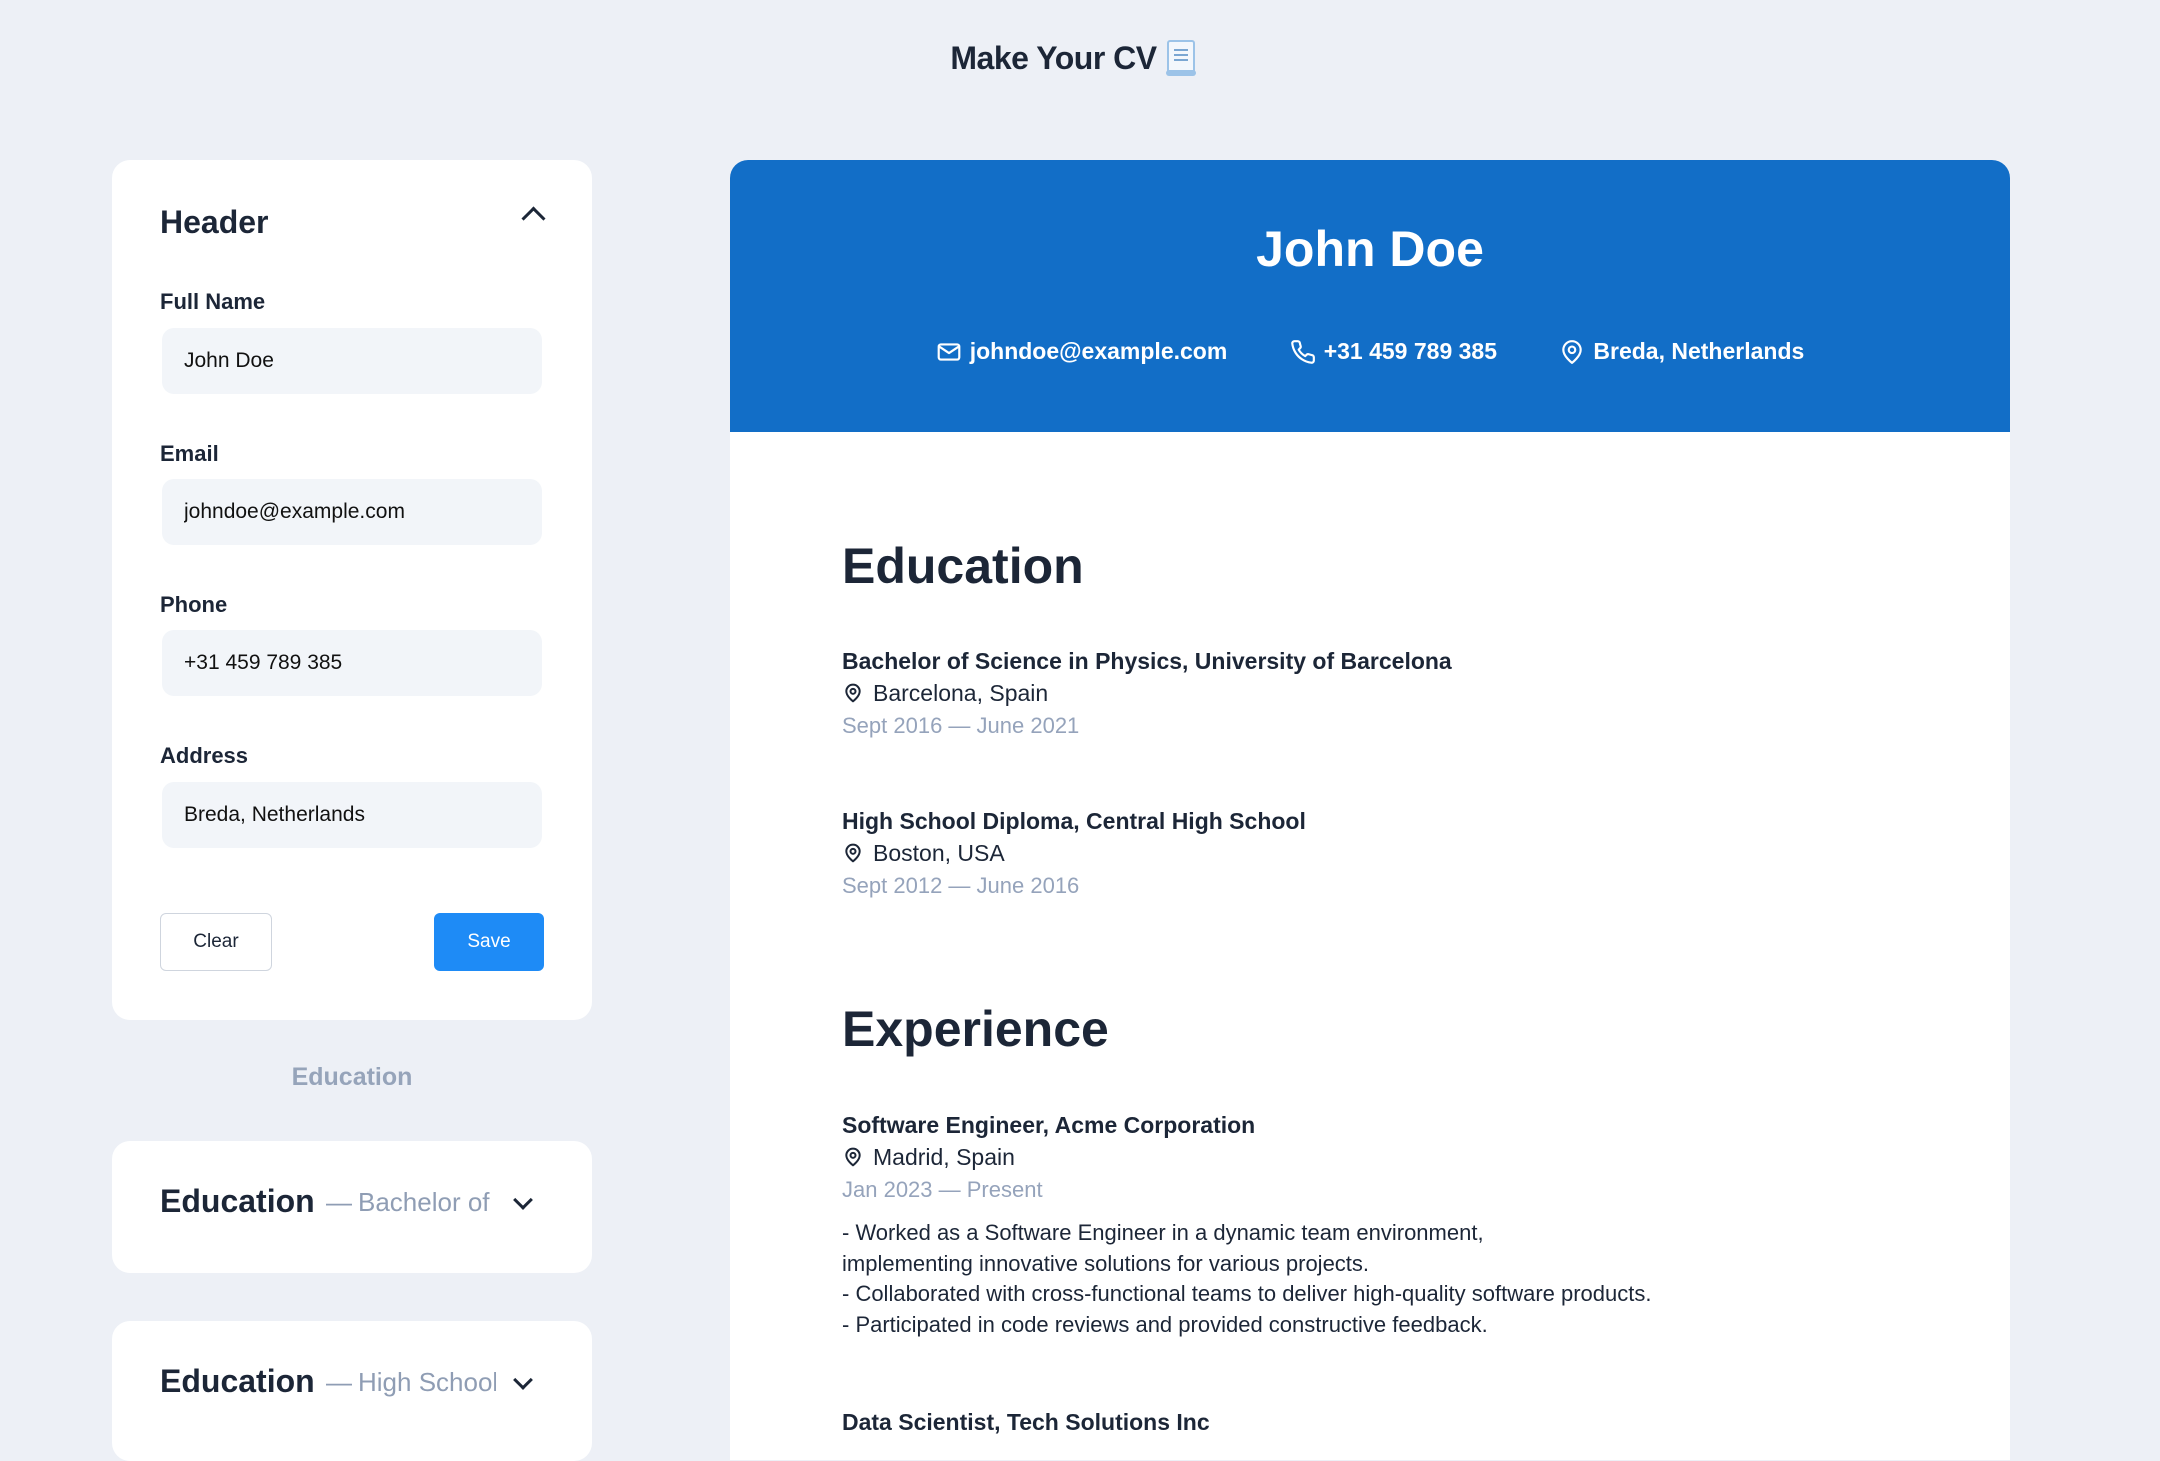  What do you see at coordinates (961, 725) in the screenshot?
I see `entry-dates: Sept 2016 — June 2021` at bounding box center [961, 725].